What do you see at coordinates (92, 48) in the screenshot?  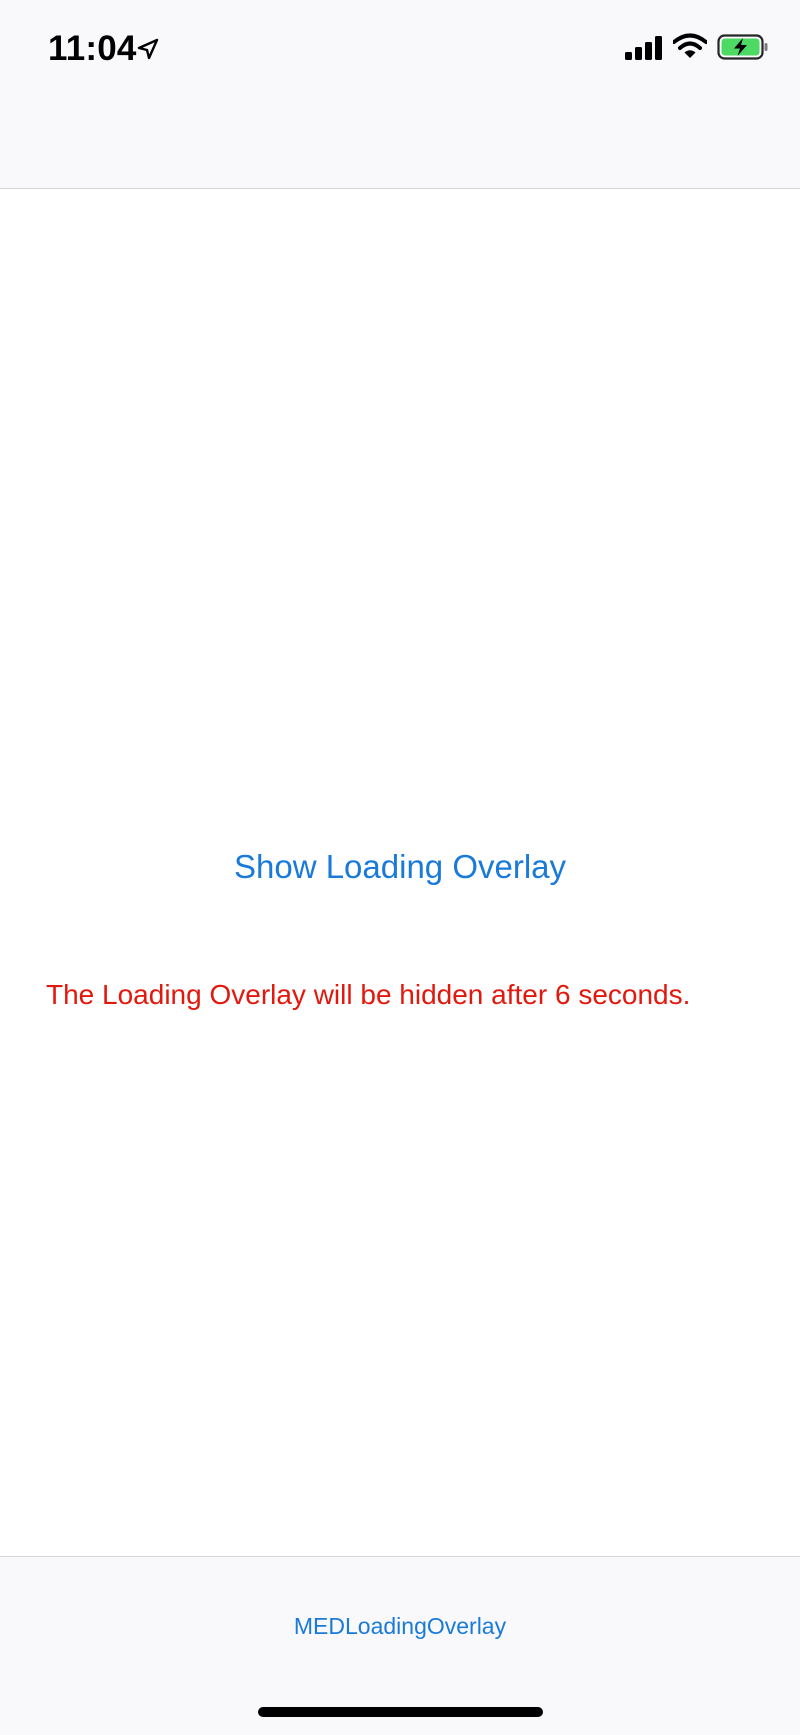 I see `status-time: 11:04` at bounding box center [92, 48].